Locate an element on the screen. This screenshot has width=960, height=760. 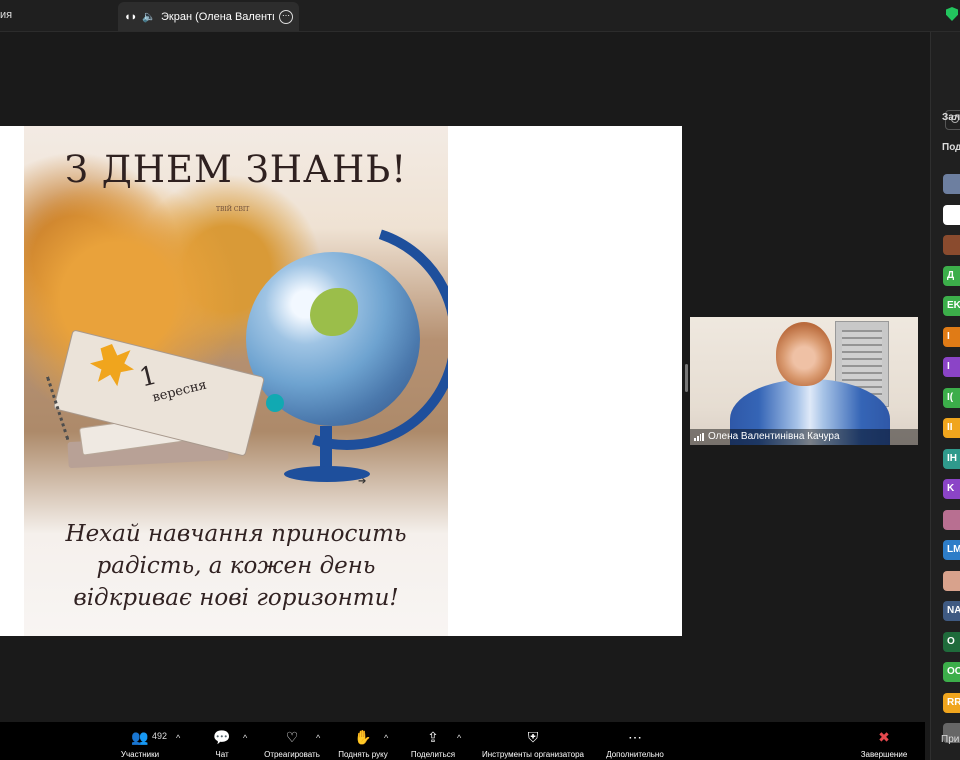
react-caret-icon: ^ is located at coordinates (318, 738).